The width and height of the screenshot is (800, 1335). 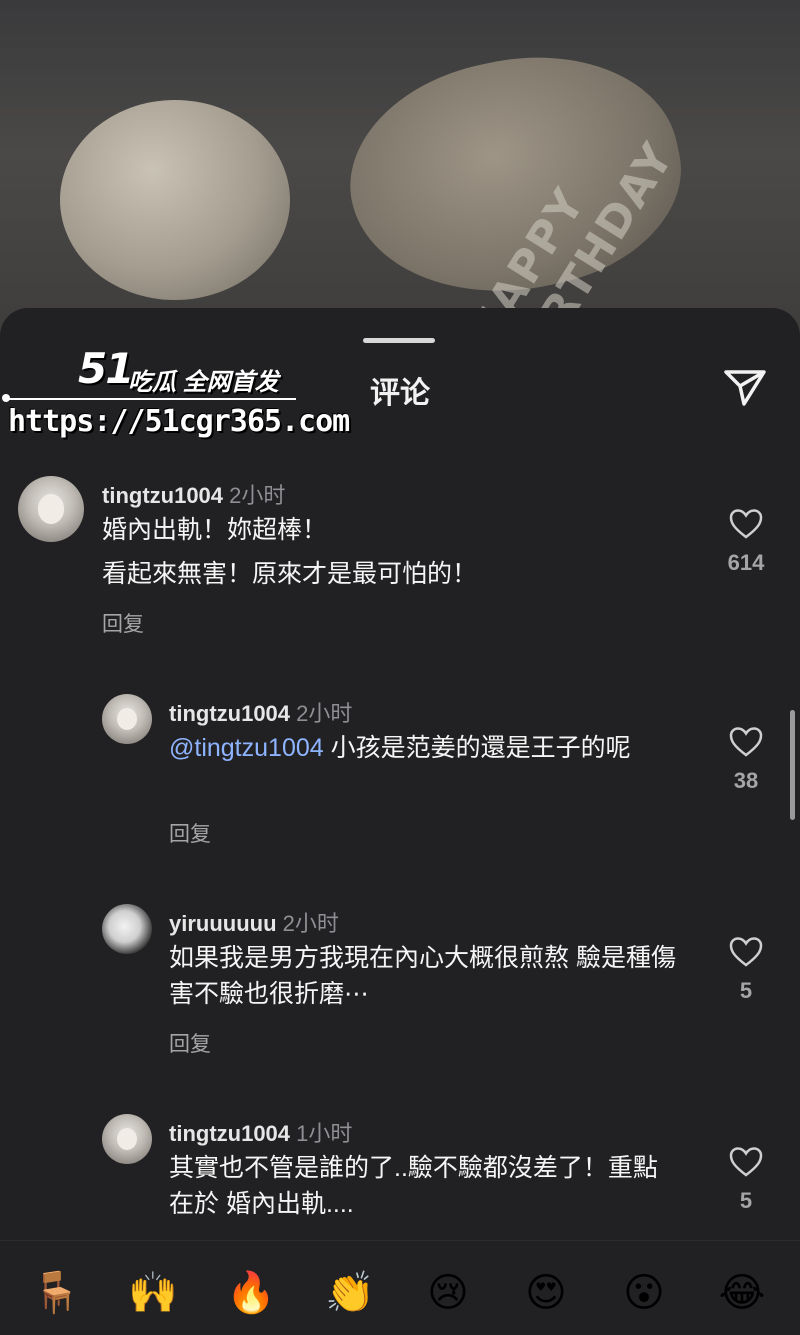 What do you see at coordinates (422, 976) in the screenshot?
I see `comment-text: 如果我是男方我現在內心大概很煎熬 驗是種傷害不驗也很折磨⋯` at bounding box center [422, 976].